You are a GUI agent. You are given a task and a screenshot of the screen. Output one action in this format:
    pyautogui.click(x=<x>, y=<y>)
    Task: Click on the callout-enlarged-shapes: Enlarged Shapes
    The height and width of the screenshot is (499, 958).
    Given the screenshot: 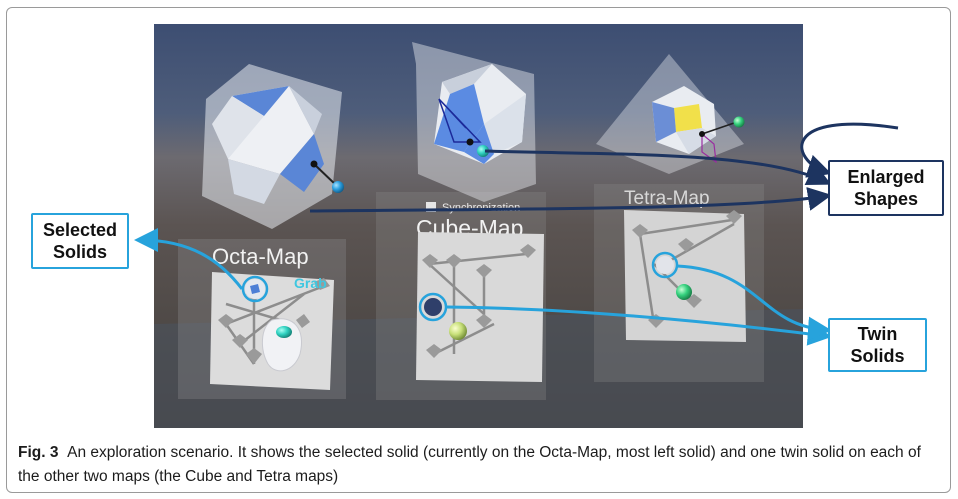 What is the action you would take?
    pyautogui.click(x=886, y=188)
    